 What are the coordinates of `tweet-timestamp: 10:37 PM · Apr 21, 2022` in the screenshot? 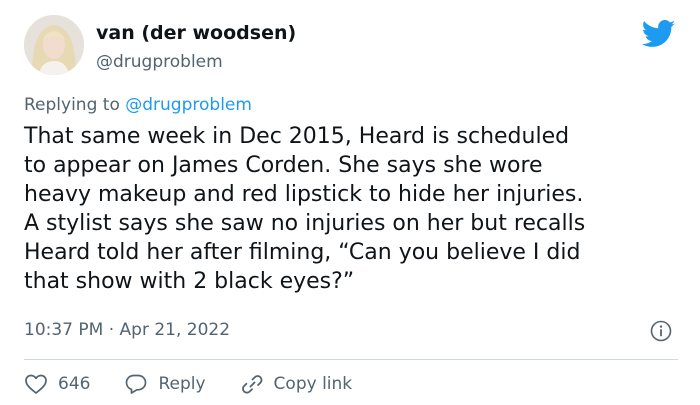 It's located at (127, 330).